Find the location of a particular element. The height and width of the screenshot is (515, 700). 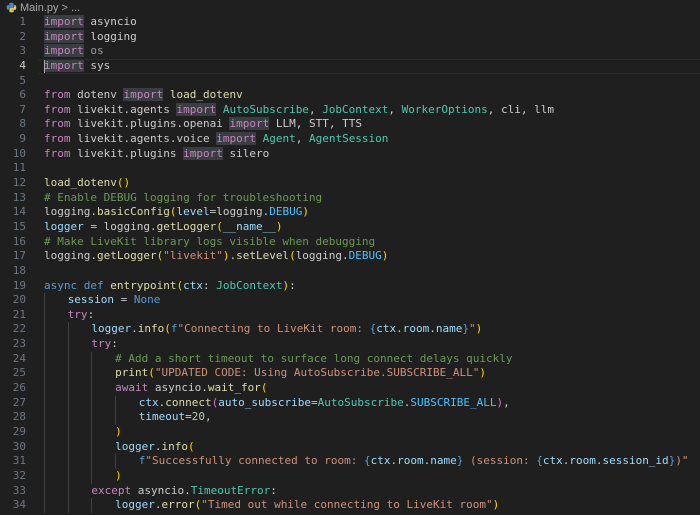

code-line: 11 is located at coordinates (350, 168).